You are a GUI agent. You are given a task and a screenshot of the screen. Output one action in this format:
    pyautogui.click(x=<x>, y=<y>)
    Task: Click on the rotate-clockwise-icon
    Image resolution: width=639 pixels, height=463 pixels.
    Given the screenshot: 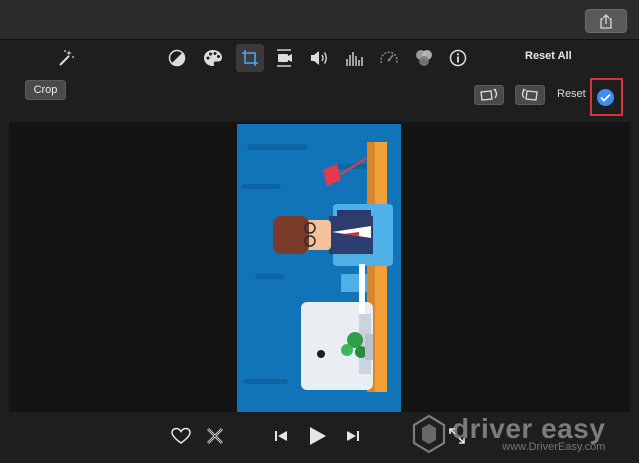 What is the action you would take?
    pyautogui.click(x=529, y=94)
    